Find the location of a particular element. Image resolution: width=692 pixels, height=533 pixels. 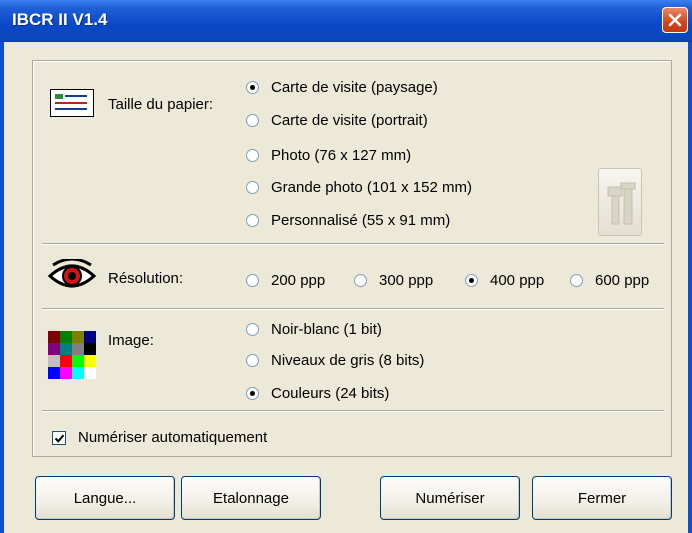

resolution-label: Résolution: is located at coordinates (146, 278).